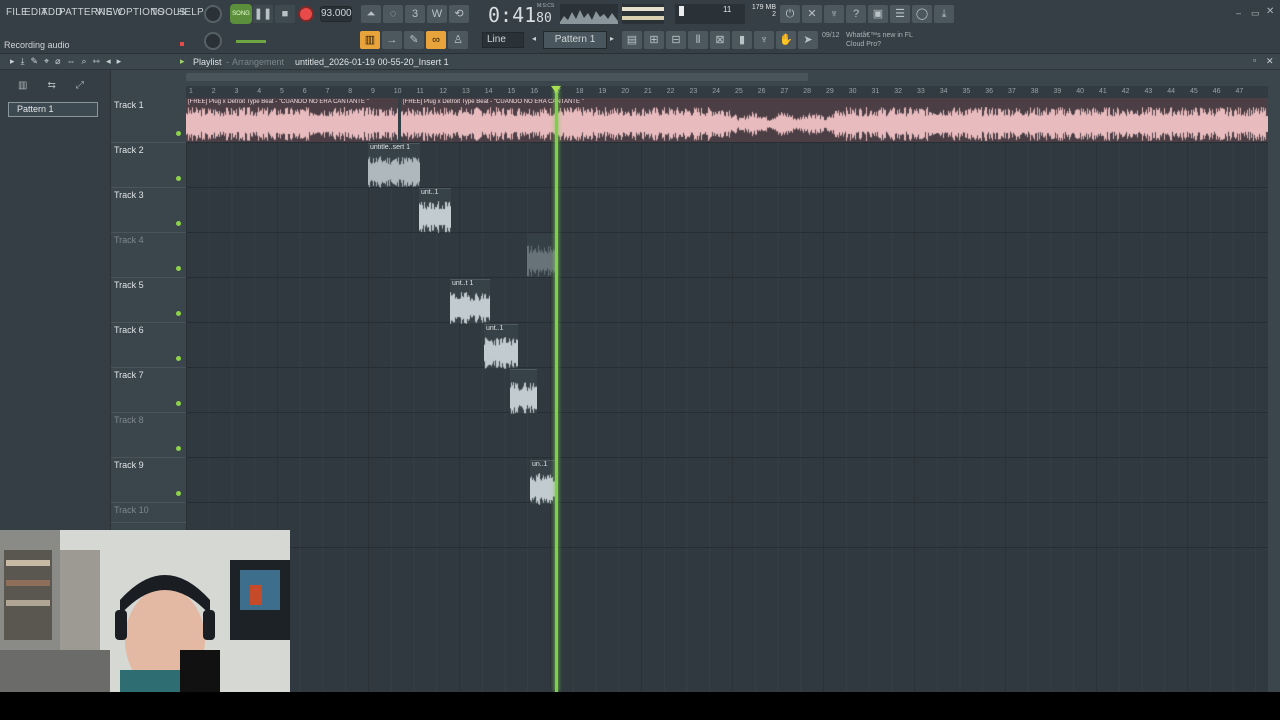  Describe the element at coordinates (922, 14) in the screenshot. I see `chat-icon: ◯` at that location.